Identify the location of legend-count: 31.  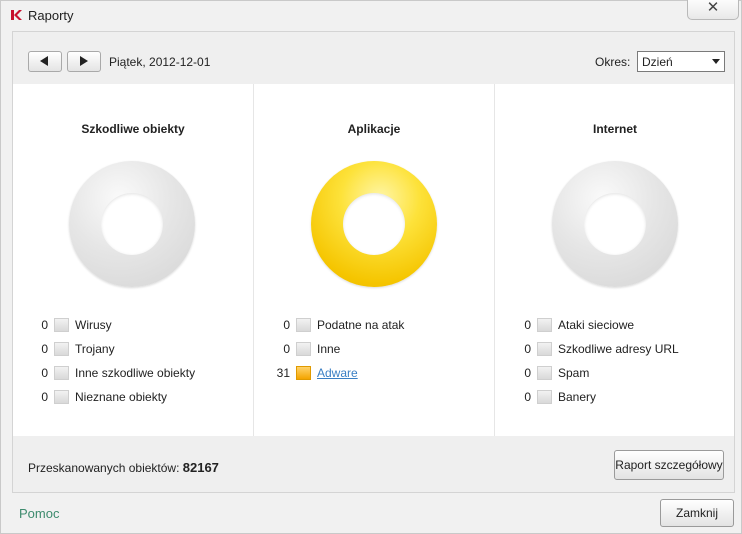
(283, 373).